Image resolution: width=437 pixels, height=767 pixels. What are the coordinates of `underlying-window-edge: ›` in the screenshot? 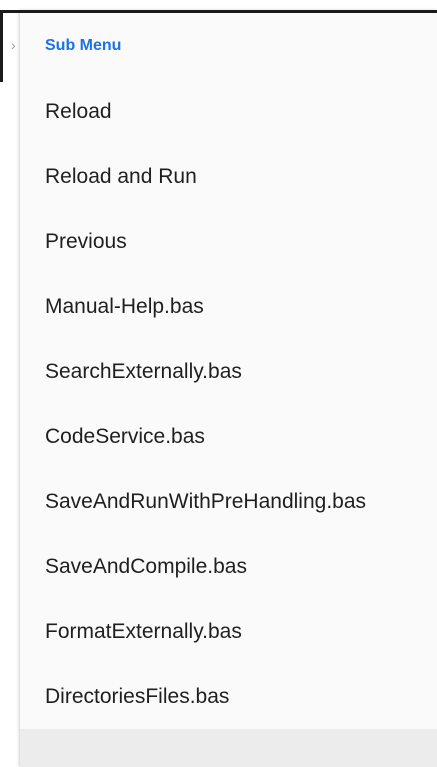 It's located at (11, 46).